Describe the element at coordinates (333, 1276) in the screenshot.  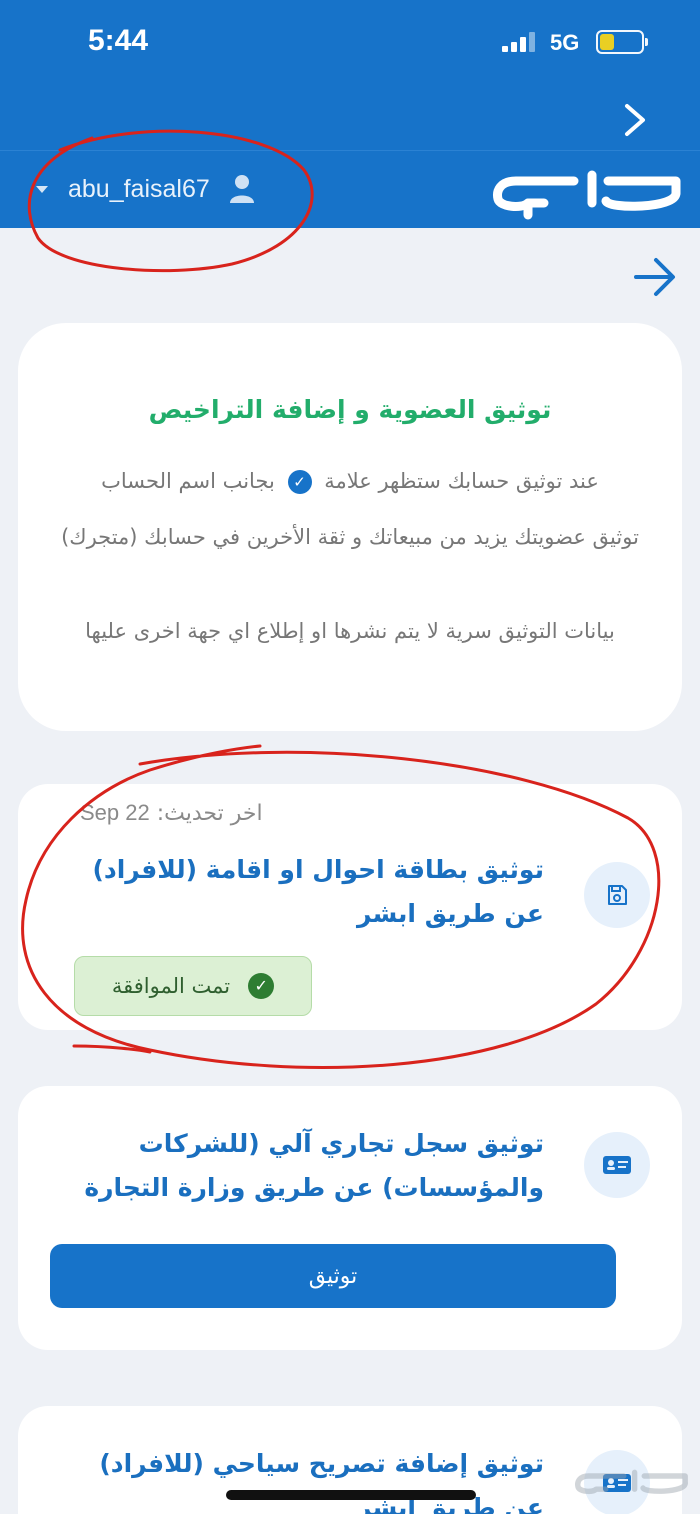
I see `verify-button: توثيق` at that location.